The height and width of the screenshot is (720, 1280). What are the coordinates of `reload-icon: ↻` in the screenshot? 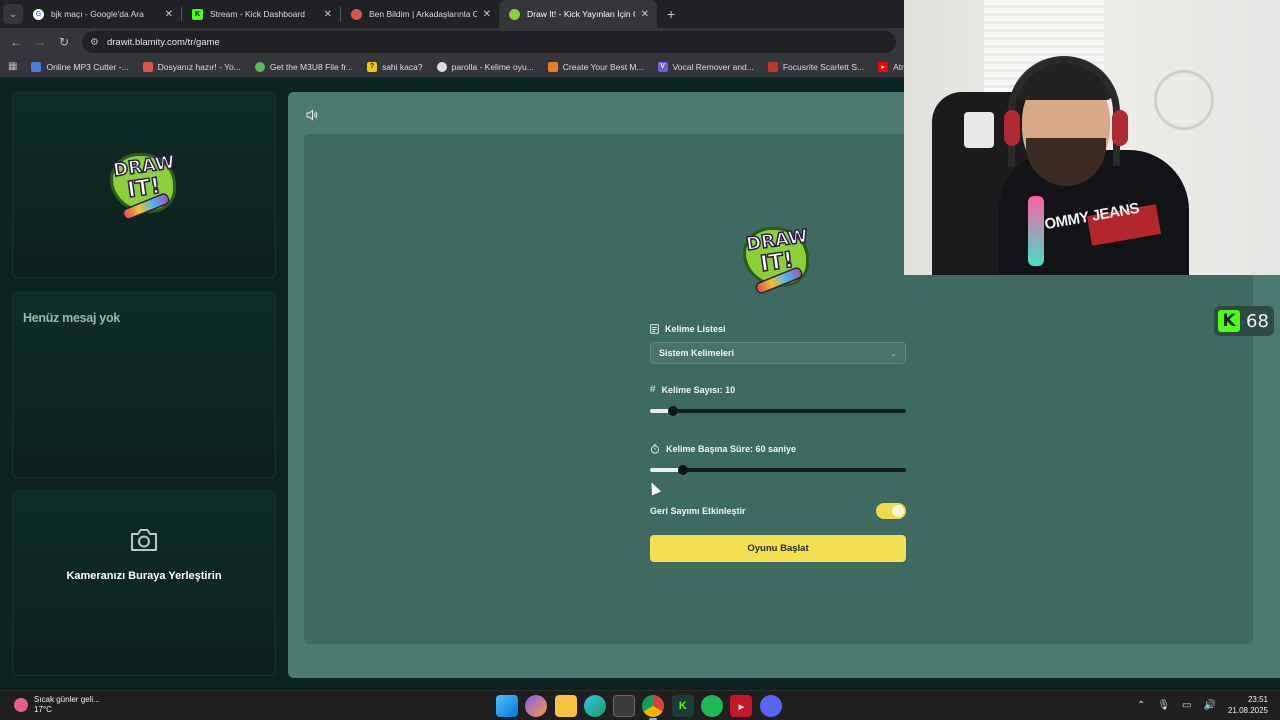 It's located at (64, 42).